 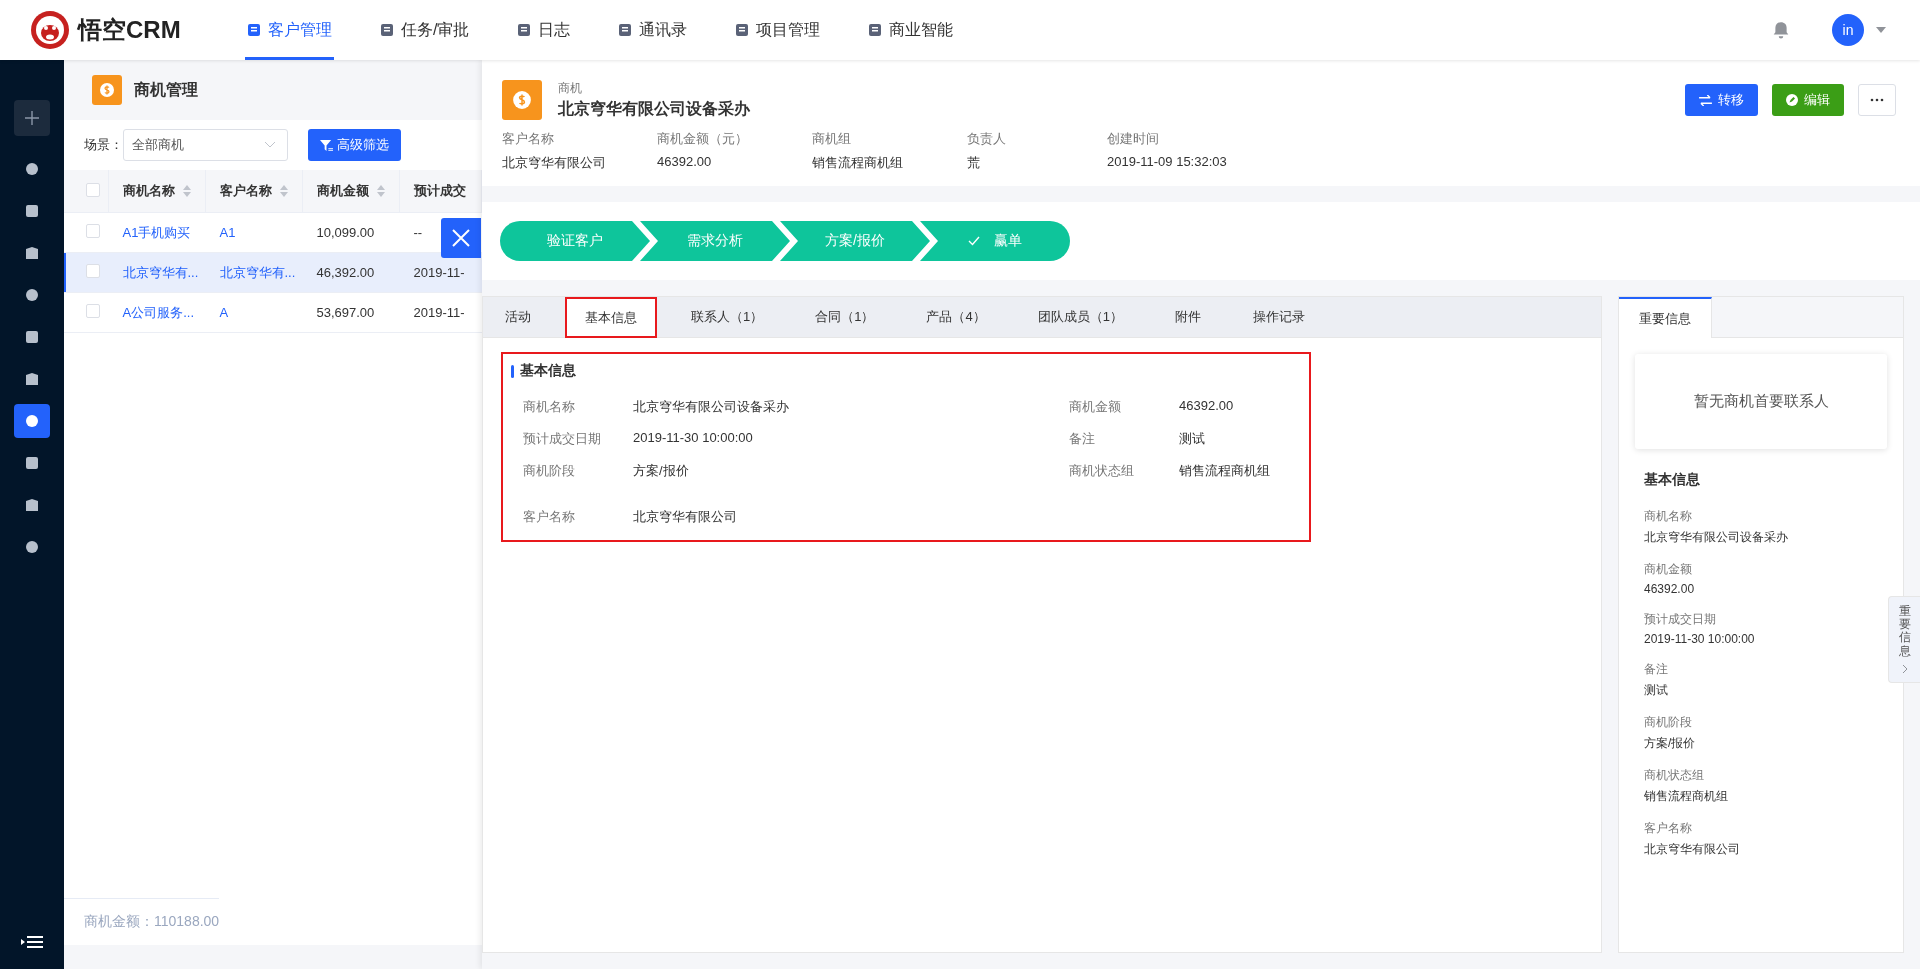 What do you see at coordinates (1904, 639) in the screenshot?
I see `side-toggle-tab: 重要信息` at bounding box center [1904, 639].